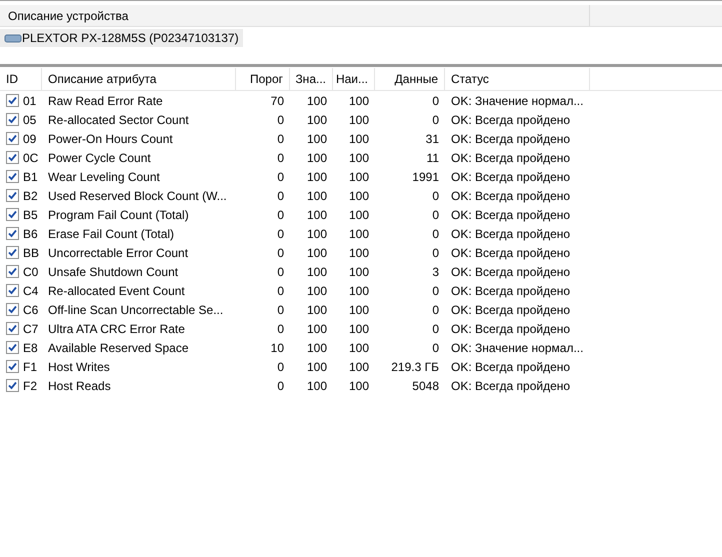 This screenshot has height=557, width=722. What do you see at coordinates (435, 272) in the screenshot?
I see `data-cell-text: 3` at bounding box center [435, 272].